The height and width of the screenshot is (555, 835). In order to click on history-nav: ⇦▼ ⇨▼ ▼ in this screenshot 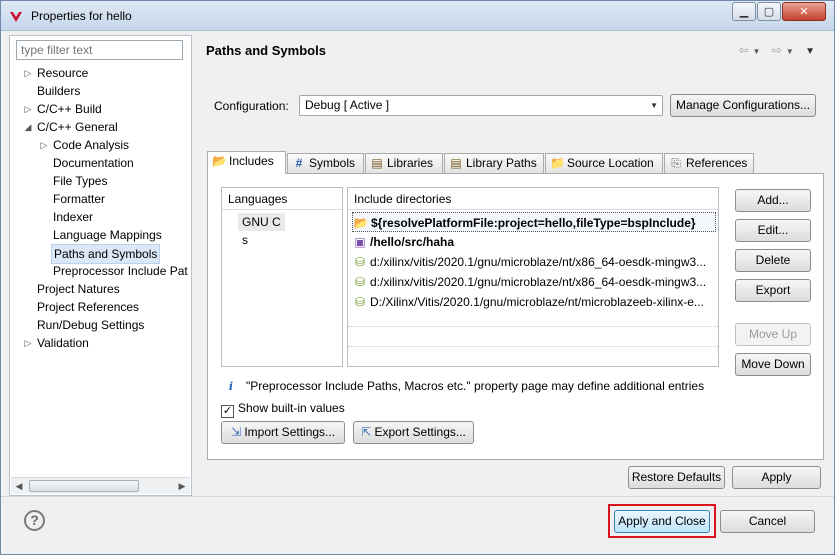, I will do `click(778, 50)`.